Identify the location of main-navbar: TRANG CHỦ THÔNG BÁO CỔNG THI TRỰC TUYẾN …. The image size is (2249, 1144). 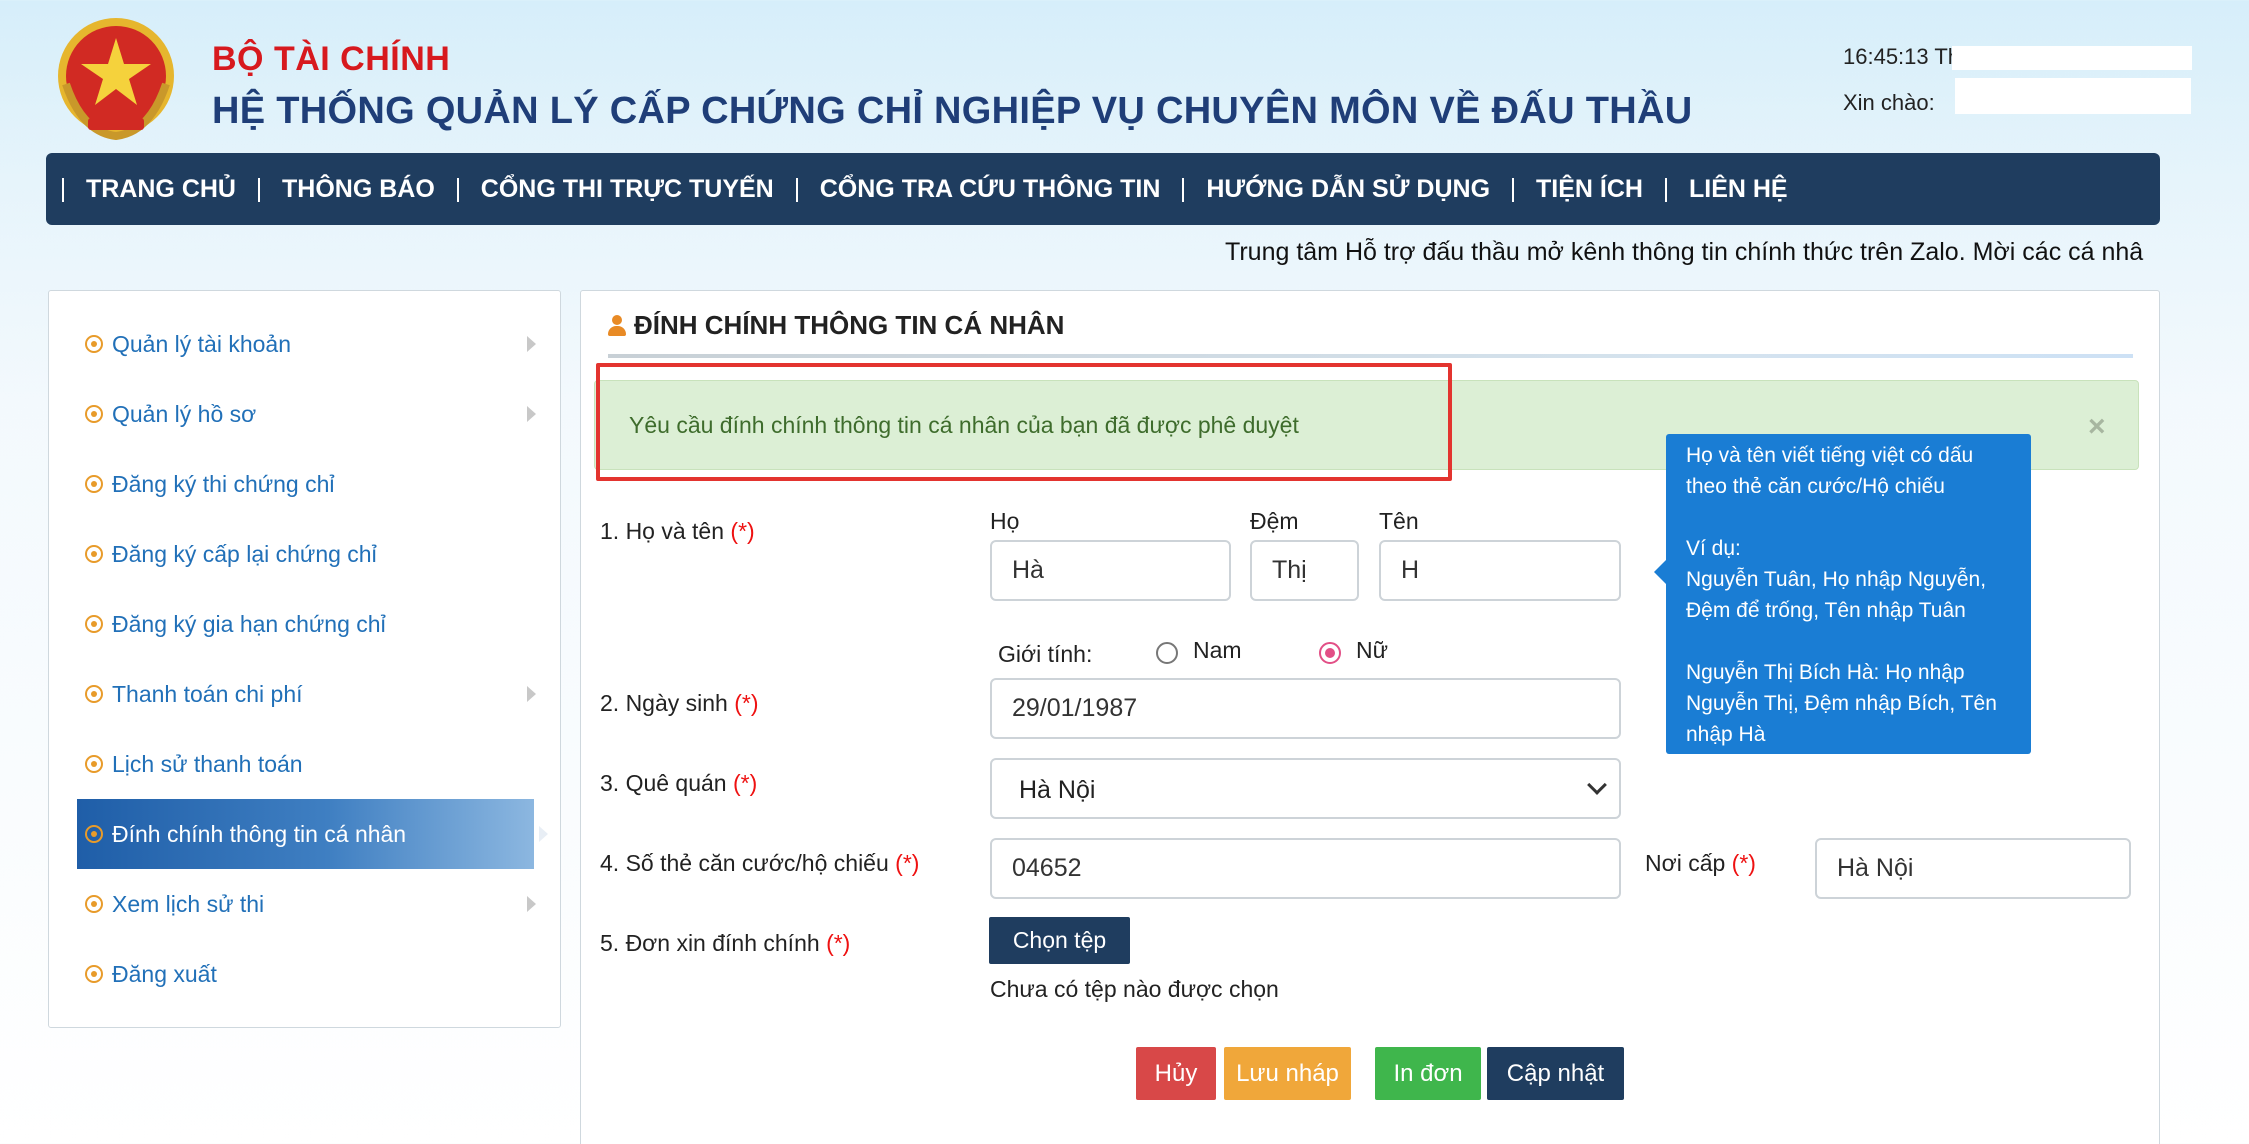
(1103, 189).